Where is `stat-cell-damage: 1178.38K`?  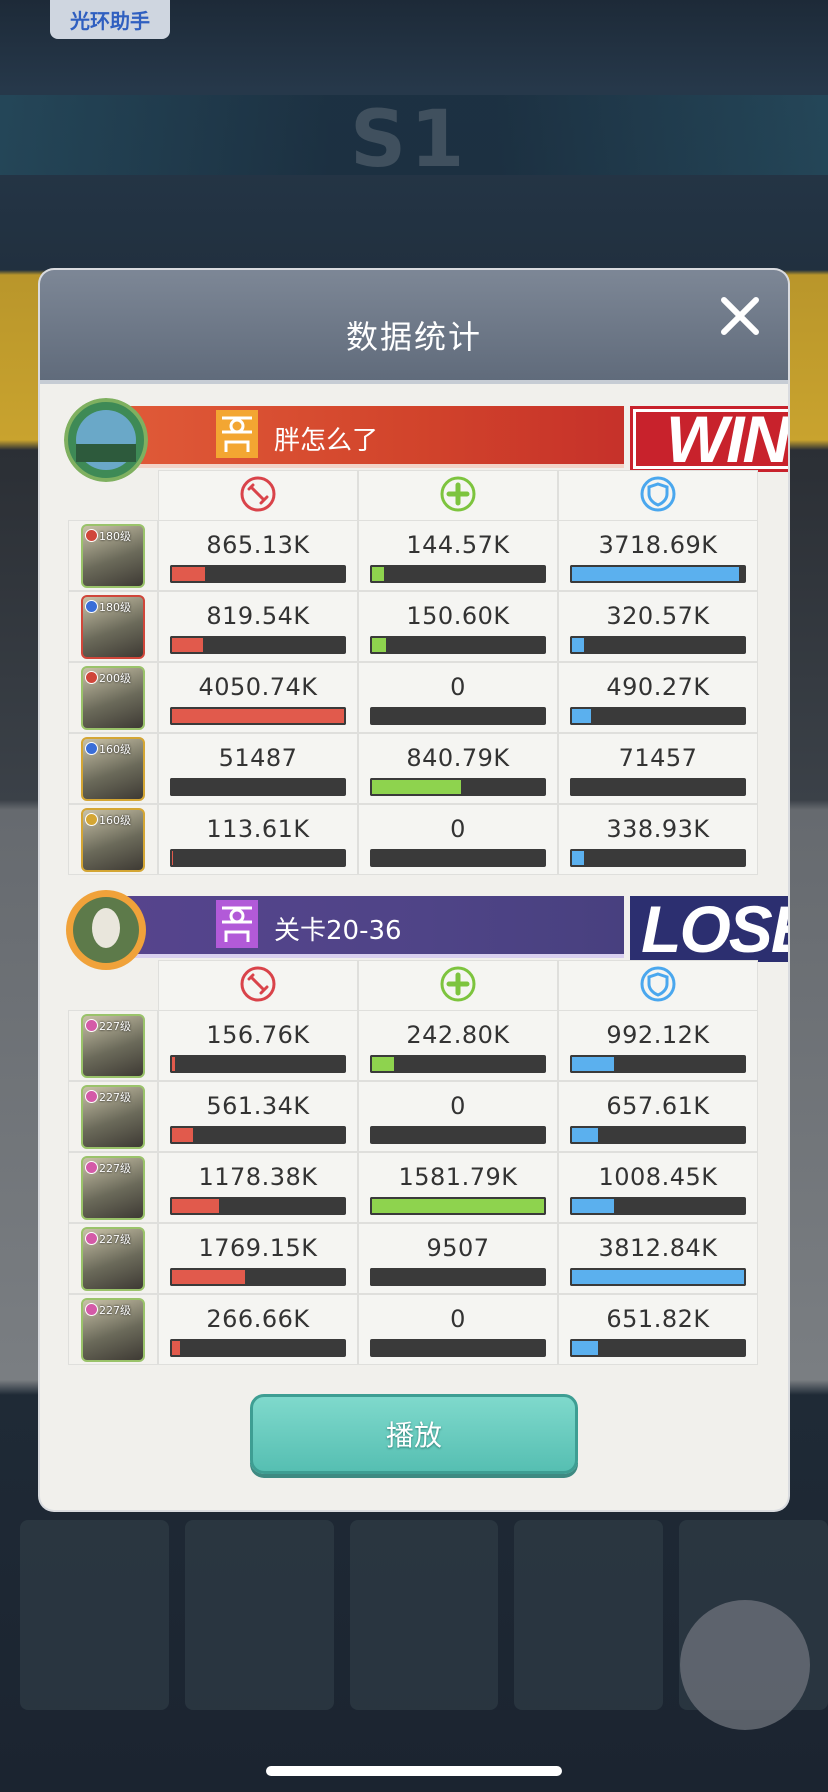 stat-cell-damage: 1178.38K is located at coordinates (258, 1188).